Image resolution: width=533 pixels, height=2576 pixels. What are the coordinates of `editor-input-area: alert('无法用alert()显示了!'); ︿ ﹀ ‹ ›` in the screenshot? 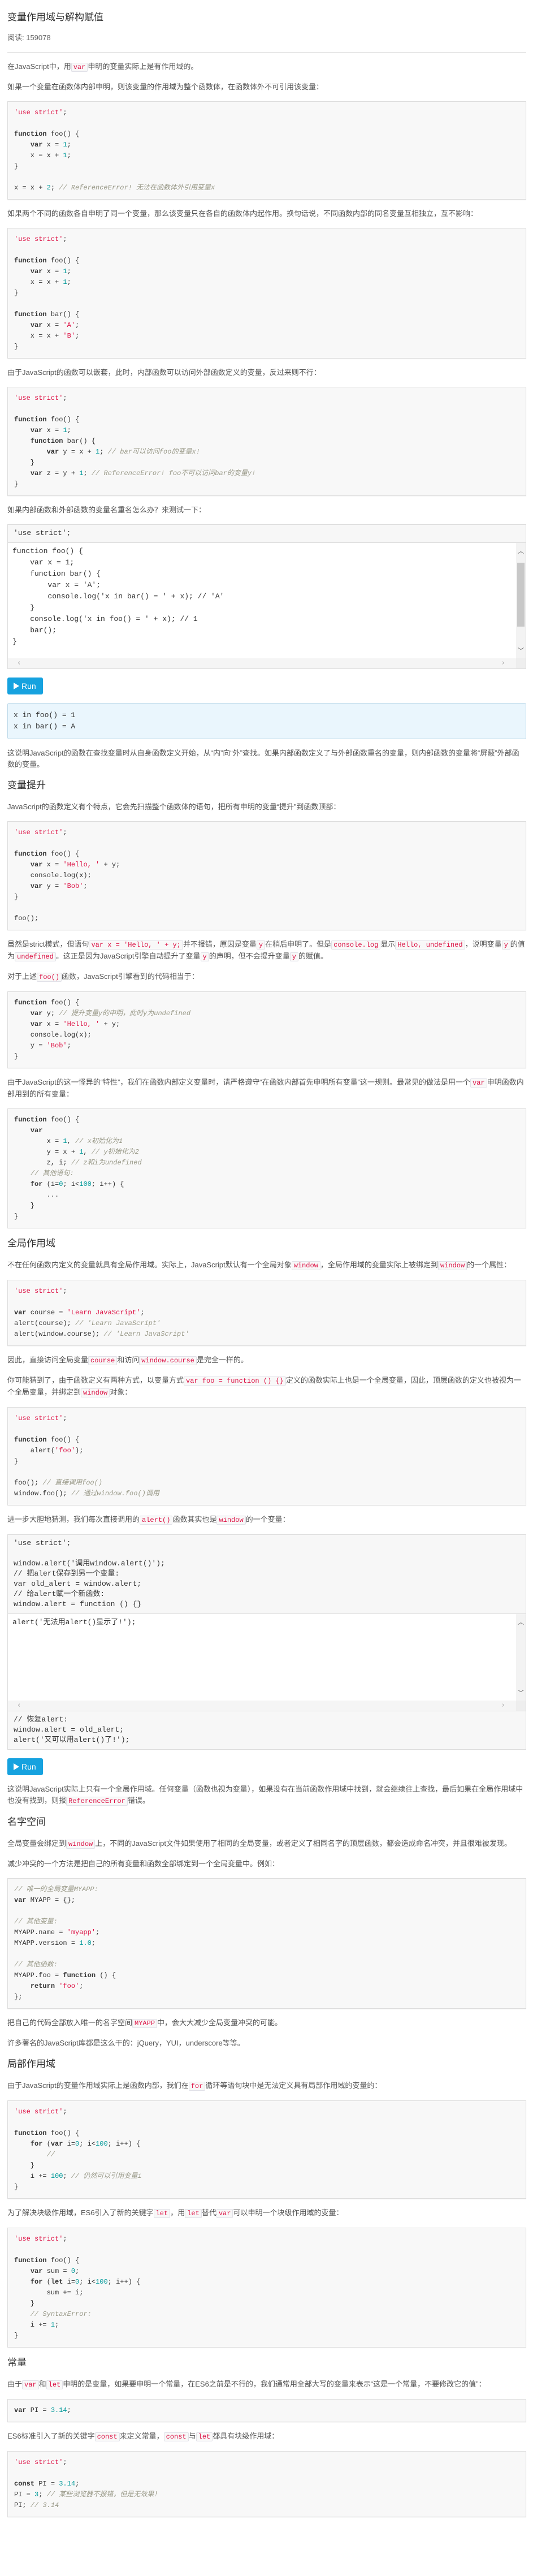 It's located at (267, 1662).